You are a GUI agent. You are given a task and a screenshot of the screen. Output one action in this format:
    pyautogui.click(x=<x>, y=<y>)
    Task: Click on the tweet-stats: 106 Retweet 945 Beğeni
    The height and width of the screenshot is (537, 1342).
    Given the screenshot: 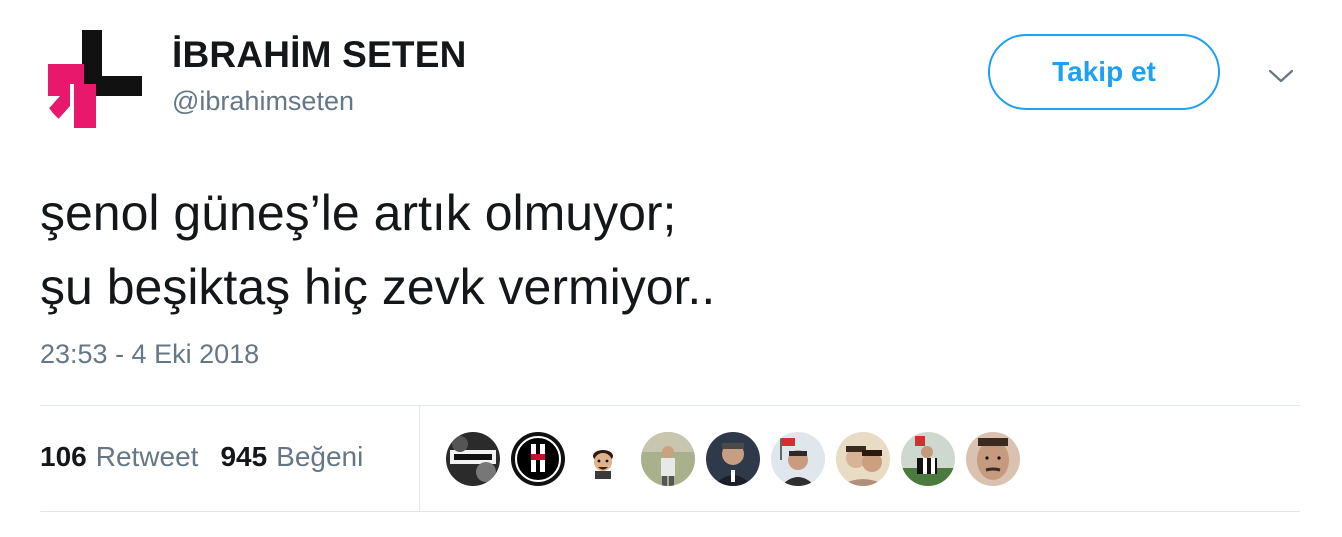 What is the action you would take?
    pyautogui.click(x=201, y=457)
    